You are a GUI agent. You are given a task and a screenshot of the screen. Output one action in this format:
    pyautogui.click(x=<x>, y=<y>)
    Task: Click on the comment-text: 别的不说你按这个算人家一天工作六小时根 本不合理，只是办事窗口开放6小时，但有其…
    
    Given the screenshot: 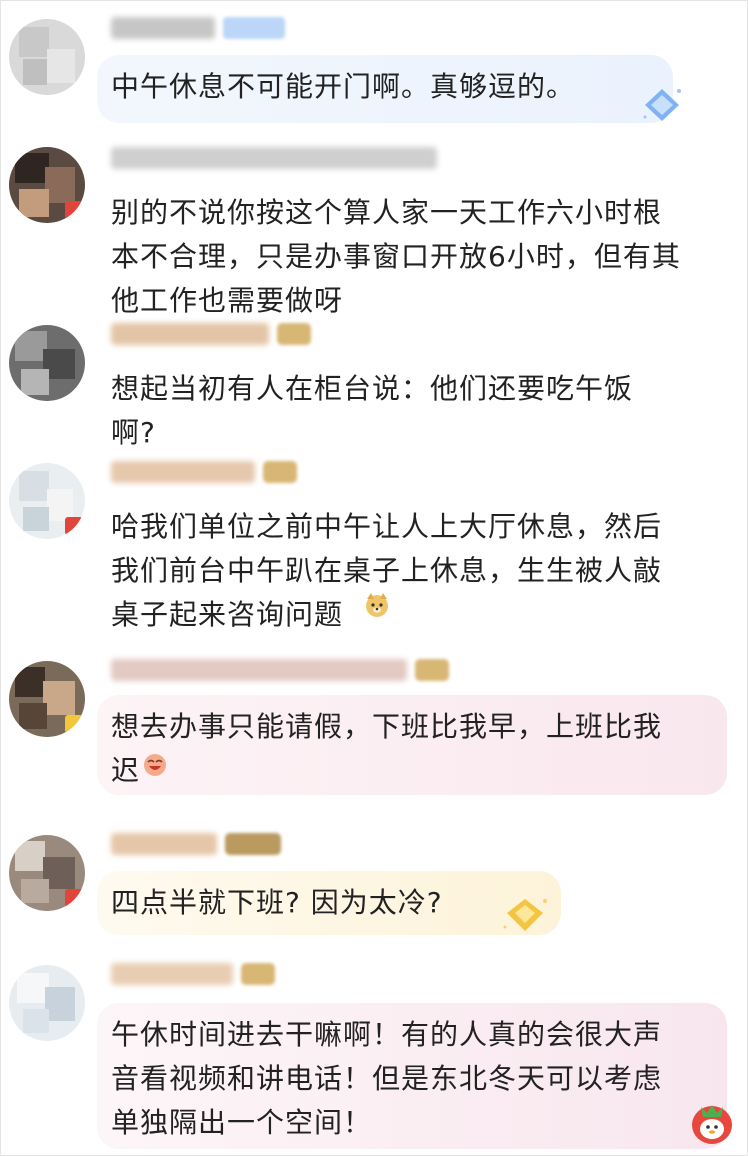 What is the action you would take?
    pyautogui.click(x=396, y=256)
    